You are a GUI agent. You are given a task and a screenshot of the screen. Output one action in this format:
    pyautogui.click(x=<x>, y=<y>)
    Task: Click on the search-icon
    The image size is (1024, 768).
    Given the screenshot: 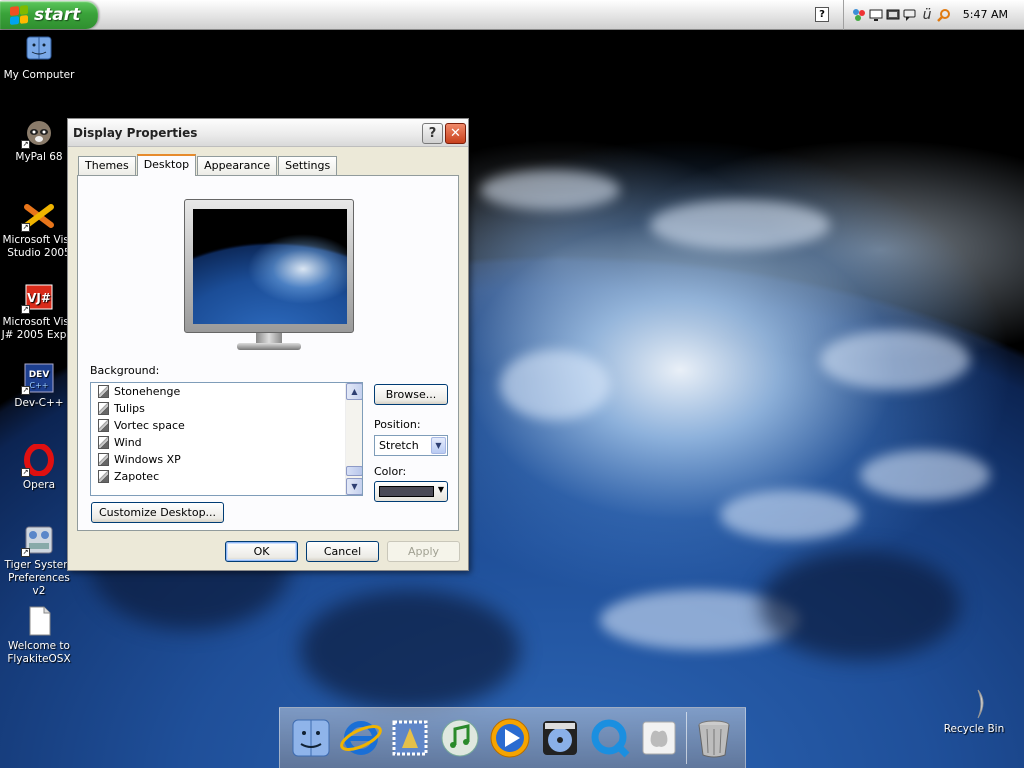 What is the action you would take?
    pyautogui.click(x=944, y=15)
    